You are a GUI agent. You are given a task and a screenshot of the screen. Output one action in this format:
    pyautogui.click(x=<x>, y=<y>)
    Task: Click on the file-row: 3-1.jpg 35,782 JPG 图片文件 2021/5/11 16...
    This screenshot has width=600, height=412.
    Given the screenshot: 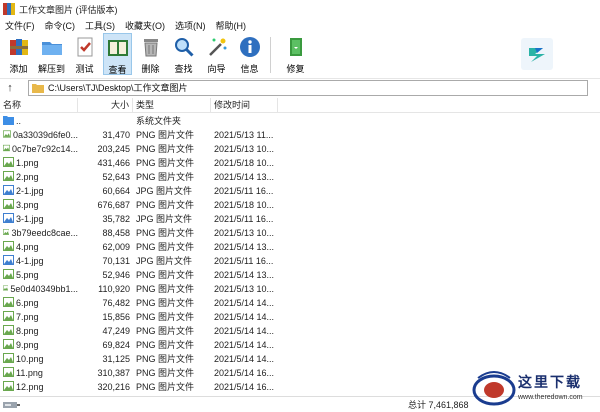 What is the action you would take?
    pyautogui.click(x=300, y=219)
    